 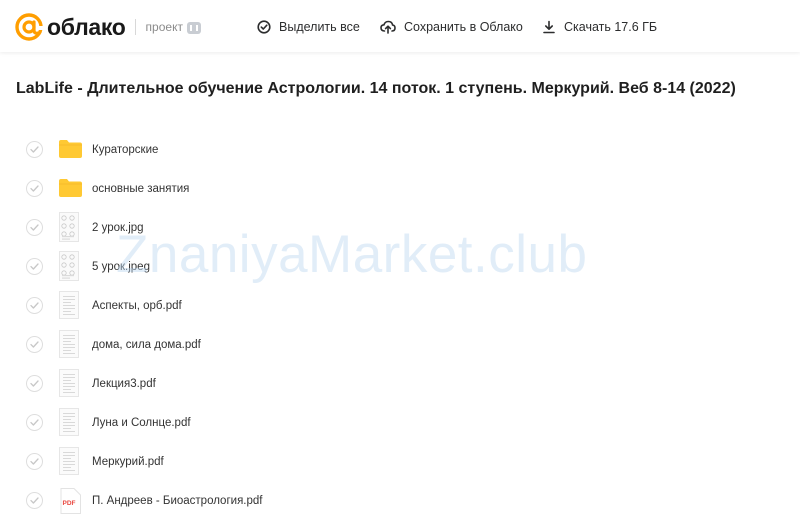 I want to click on select-all-label: Выделить все, so click(x=319, y=27).